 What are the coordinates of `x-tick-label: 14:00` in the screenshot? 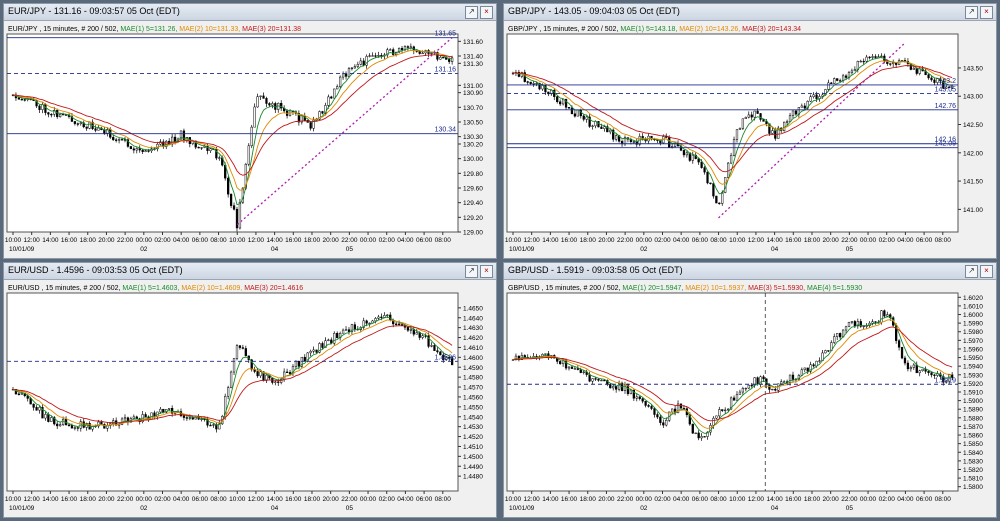 It's located at (50, 240).